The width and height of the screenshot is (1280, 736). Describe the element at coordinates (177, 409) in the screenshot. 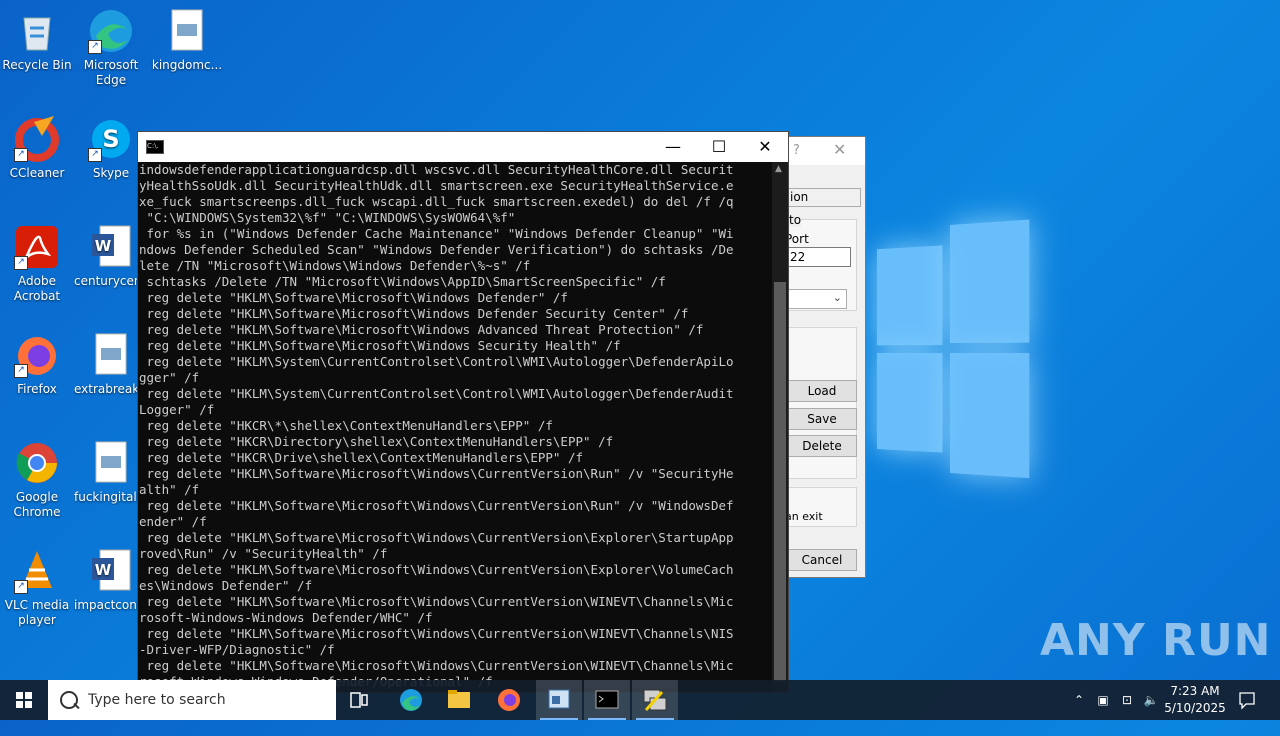

I see `terminal-line: Logger" /f` at that location.